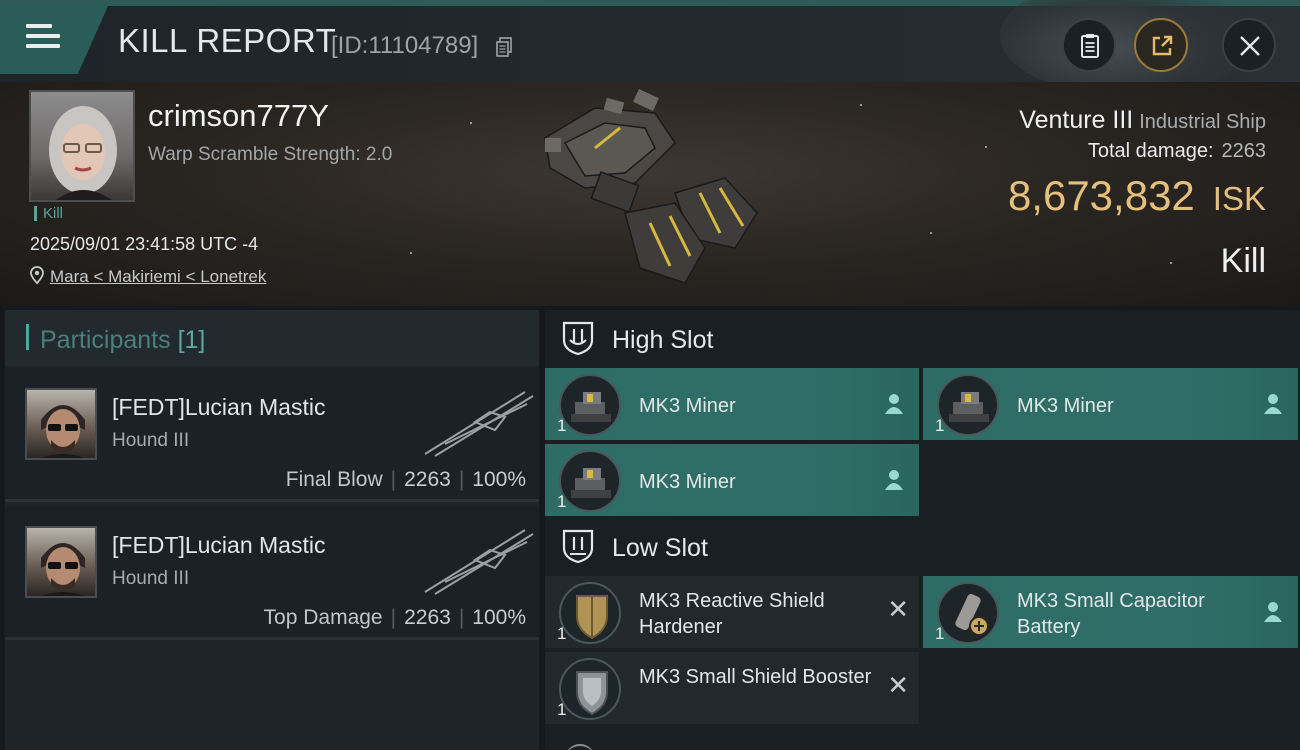 The height and width of the screenshot is (750, 1300). I want to click on page-title: KILL REPORT, so click(227, 40).